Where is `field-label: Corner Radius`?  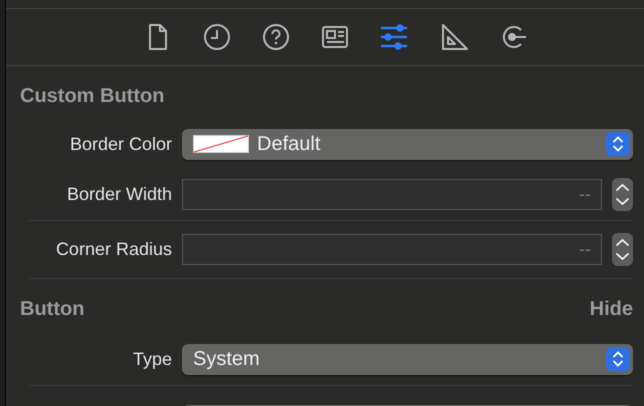
field-label: Corner Radius is located at coordinates (113, 249).